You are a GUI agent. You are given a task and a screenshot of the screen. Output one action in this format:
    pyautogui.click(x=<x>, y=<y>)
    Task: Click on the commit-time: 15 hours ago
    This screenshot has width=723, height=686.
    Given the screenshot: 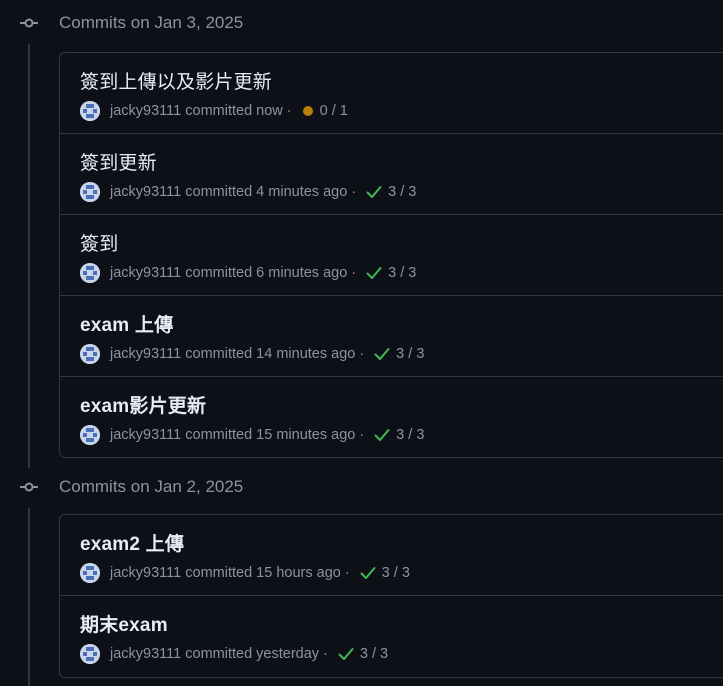 What is the action you would take?
    pyautogui.click(x=298, y=573)
    